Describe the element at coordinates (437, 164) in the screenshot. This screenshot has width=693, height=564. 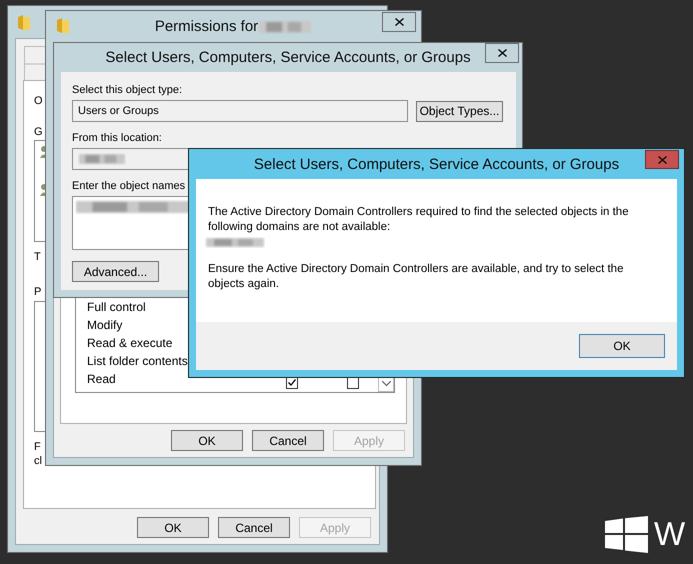
I see `dialog-title: Select Users, Computers, Service Accounts, or Groups` at that location.